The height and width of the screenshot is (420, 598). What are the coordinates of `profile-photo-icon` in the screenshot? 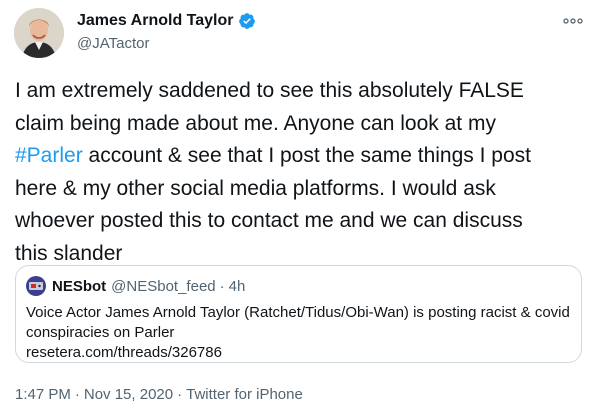 It's located at (39, 33).